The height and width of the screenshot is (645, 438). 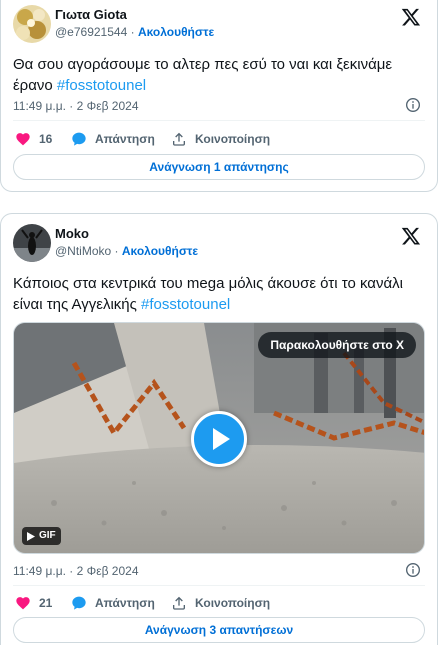 What do you see at coordinates (219, 25) in the screenshot?
I see `tweet-header: Γιωτα Giota @e76921544 · Ακολουθήστε` at bounding box center [219, 25].